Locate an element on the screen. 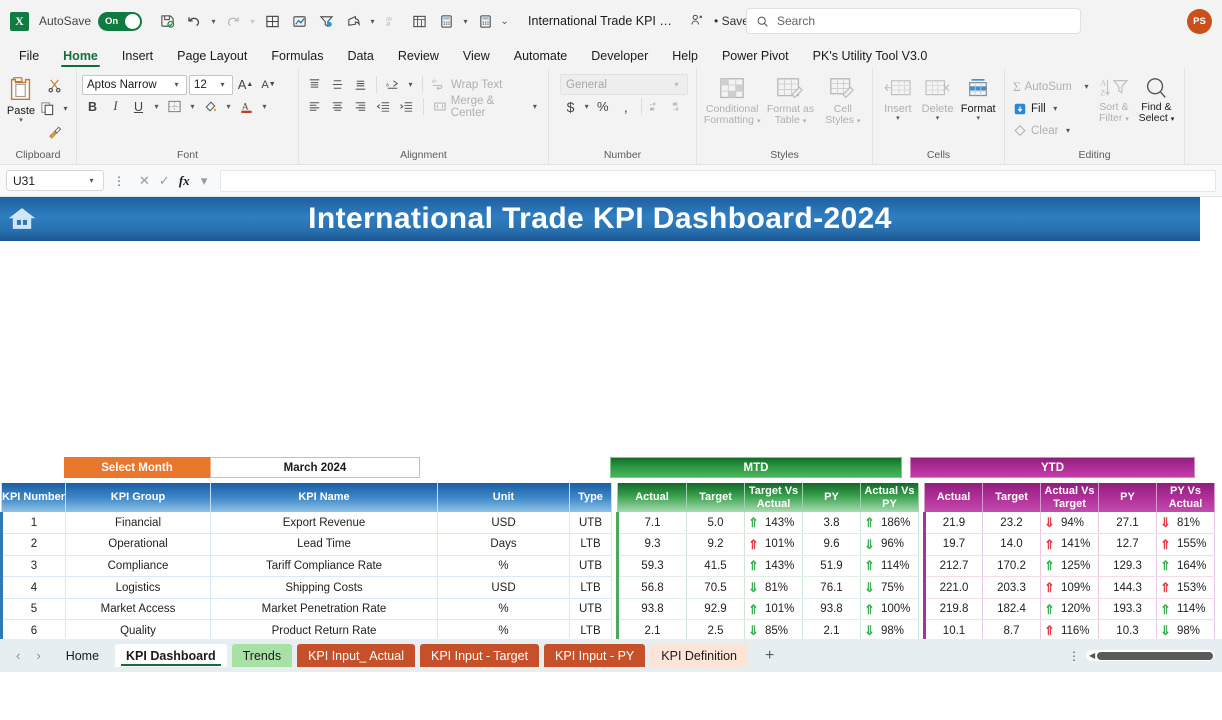  undo-dropdown-icon: ▾ is located at coordinates (213, 21).